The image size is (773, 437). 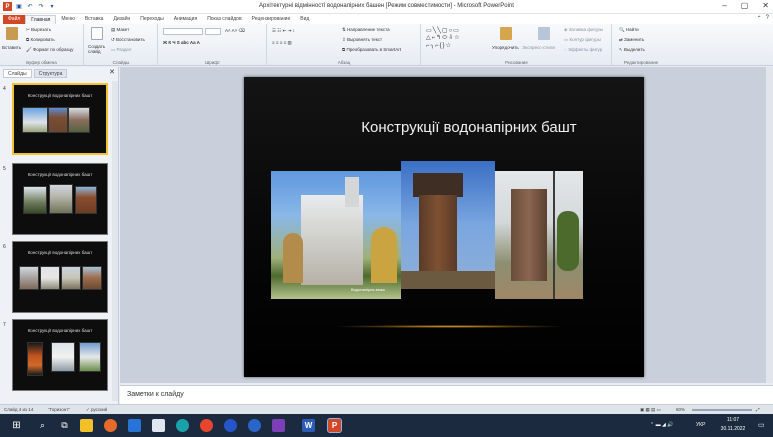 I want to click on layout-button: ▤ Макет, so click(x=120, y=30).